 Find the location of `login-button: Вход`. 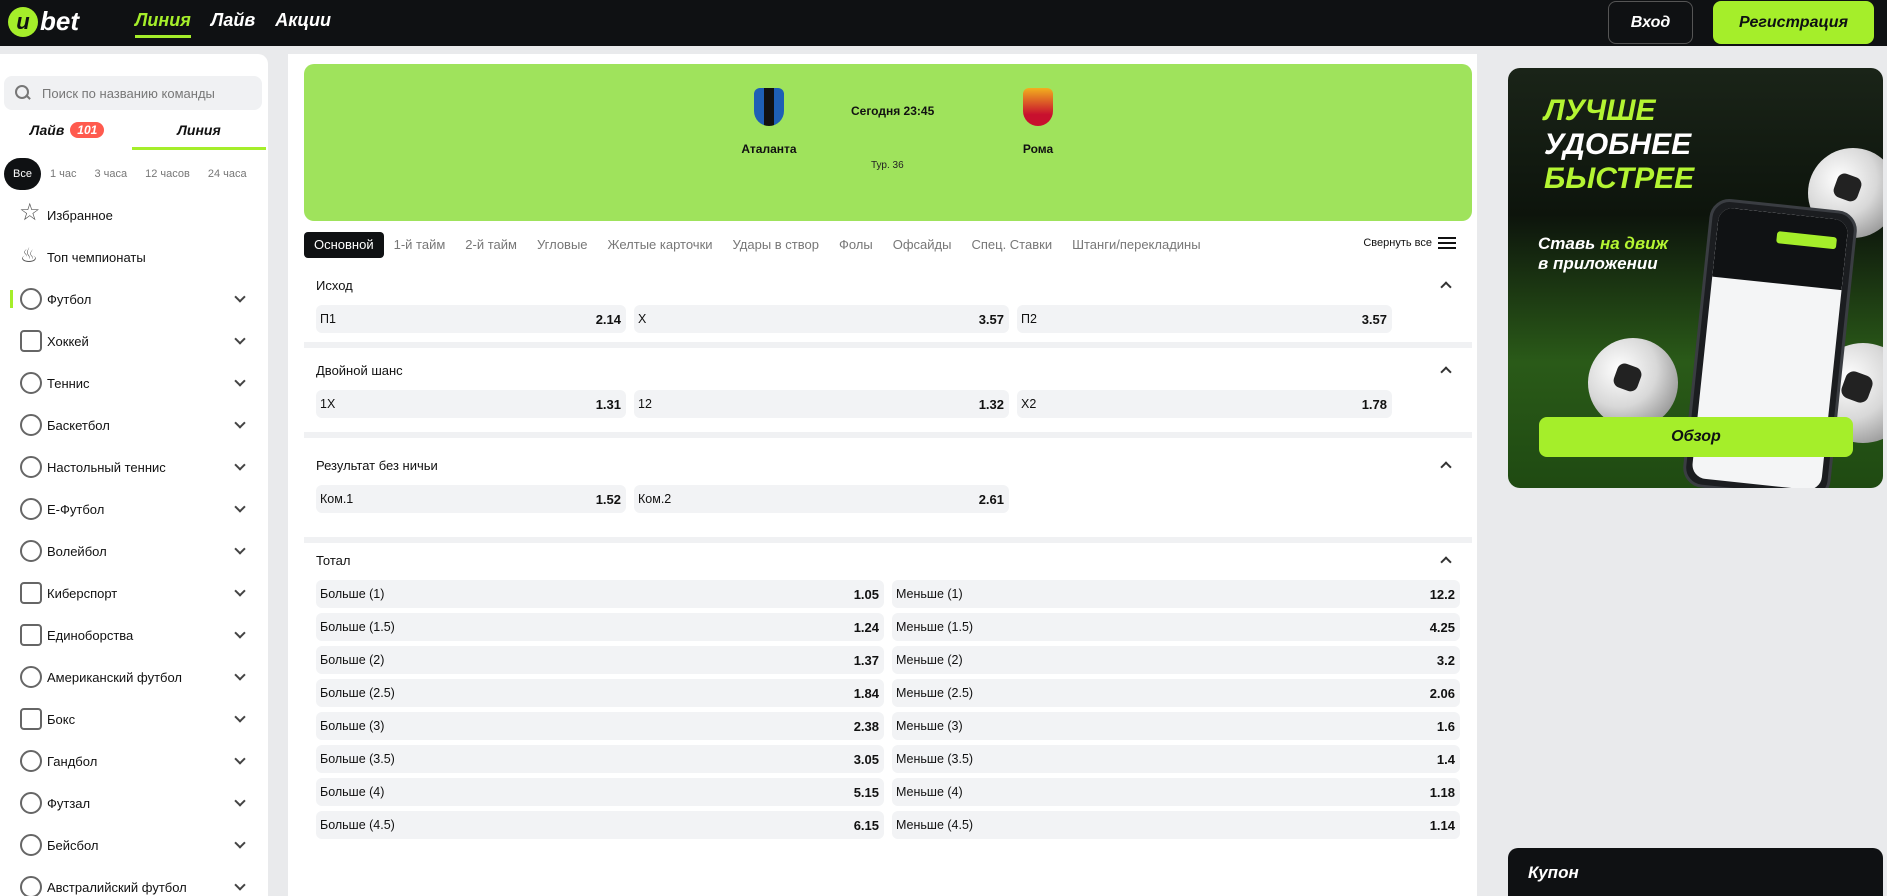

login-button: Вход is located at coordinates (1650, 22).